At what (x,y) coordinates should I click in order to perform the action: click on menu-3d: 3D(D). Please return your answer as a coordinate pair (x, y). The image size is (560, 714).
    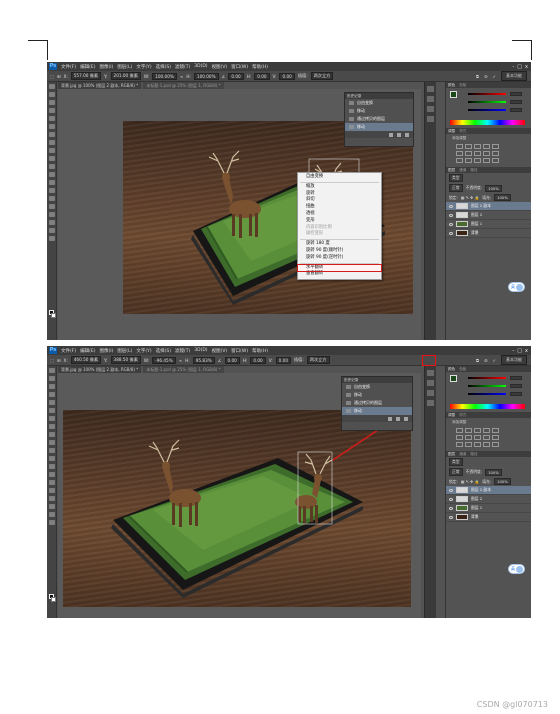
    Looking at the image, I should click on (200, 66).